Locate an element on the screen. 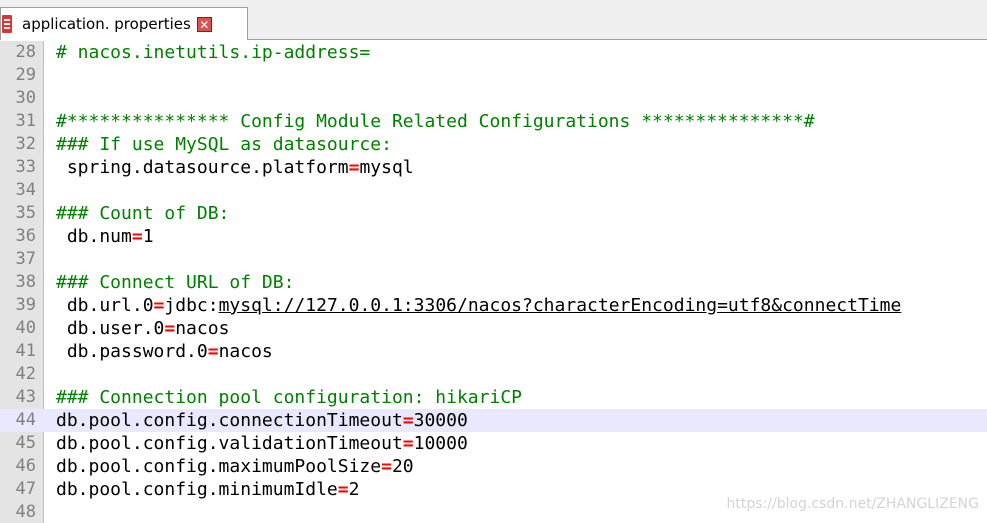 The height and width of the screenshot is (523, 987). code-line: 38 ### Connect URL of DB: is located at coordinates (493, 282).